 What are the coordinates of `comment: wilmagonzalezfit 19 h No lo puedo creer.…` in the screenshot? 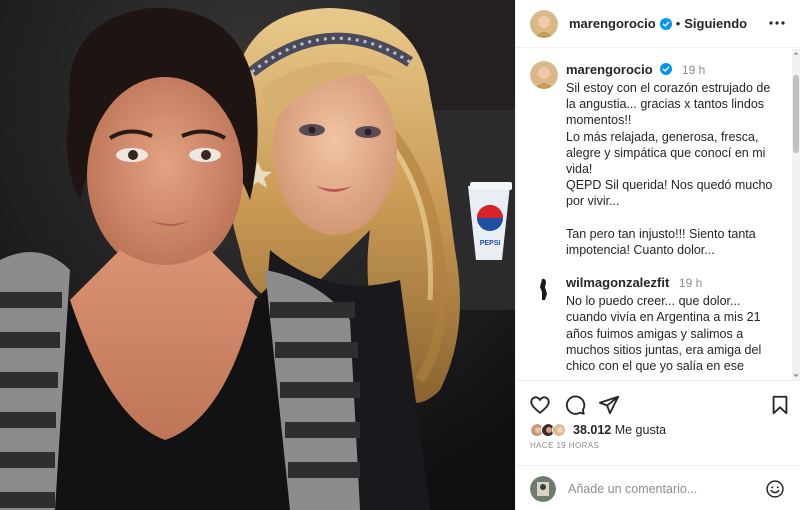 It's located at (653, 316).